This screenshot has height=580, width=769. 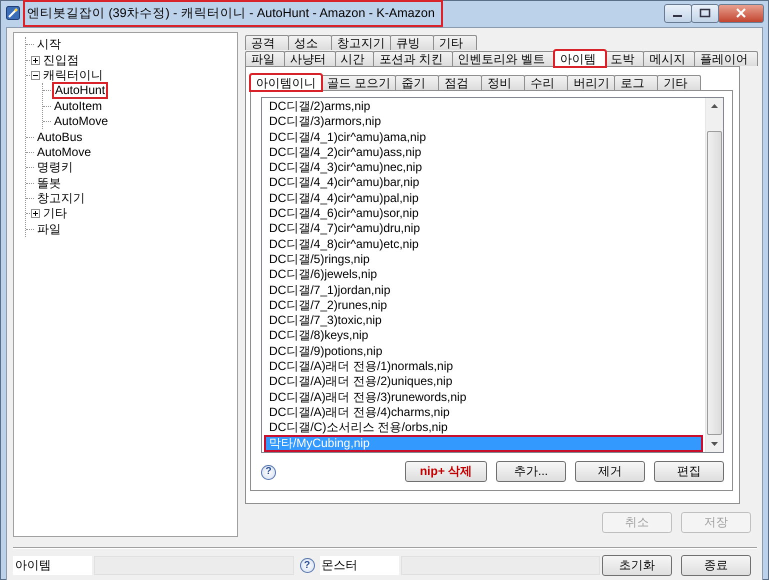 What do you see at coordinates (580, 58) in the screenshot?
I see `tab: 아이템` at bounding box center [580, 58].